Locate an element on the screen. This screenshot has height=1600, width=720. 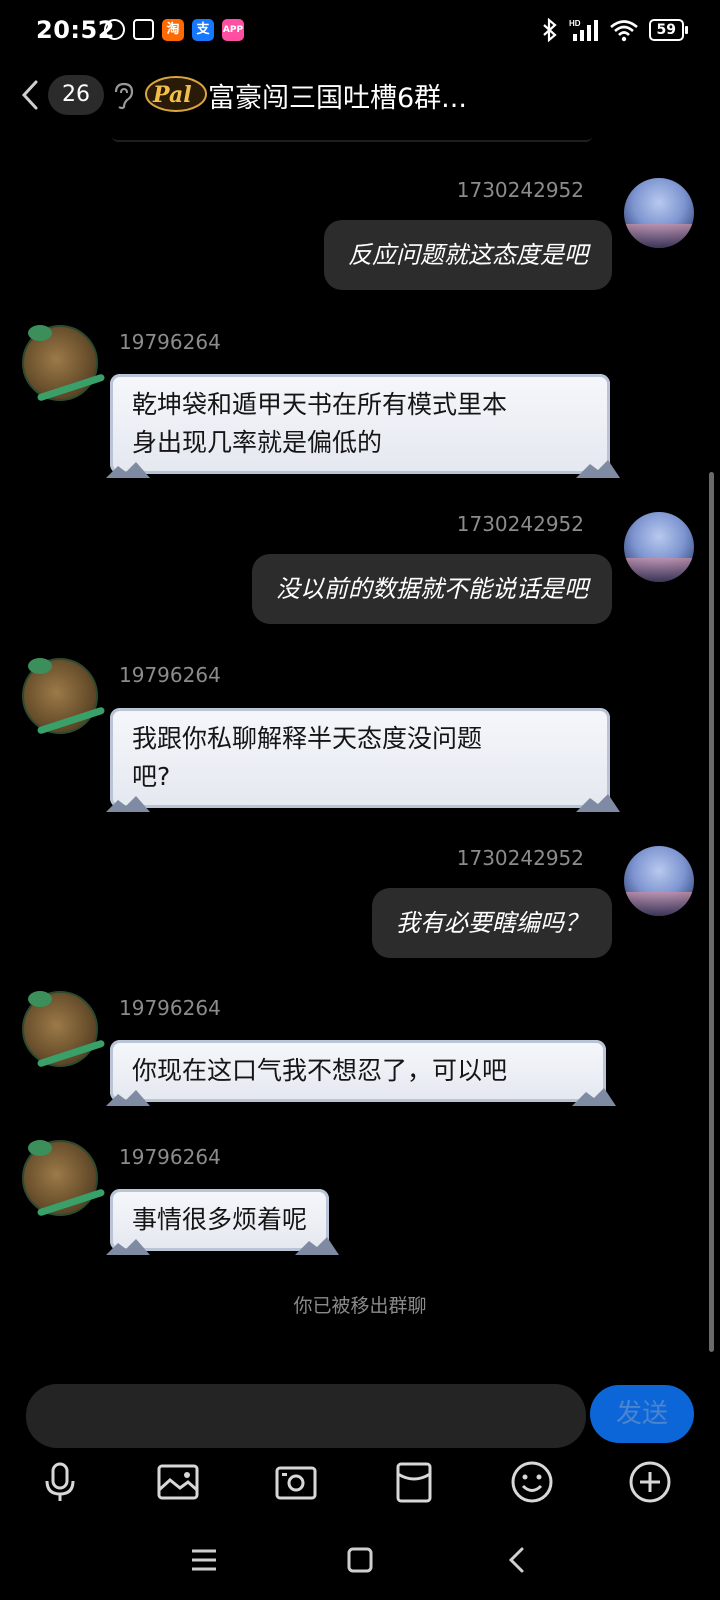
svg-text: Pal is located at coordinates (172, 95).